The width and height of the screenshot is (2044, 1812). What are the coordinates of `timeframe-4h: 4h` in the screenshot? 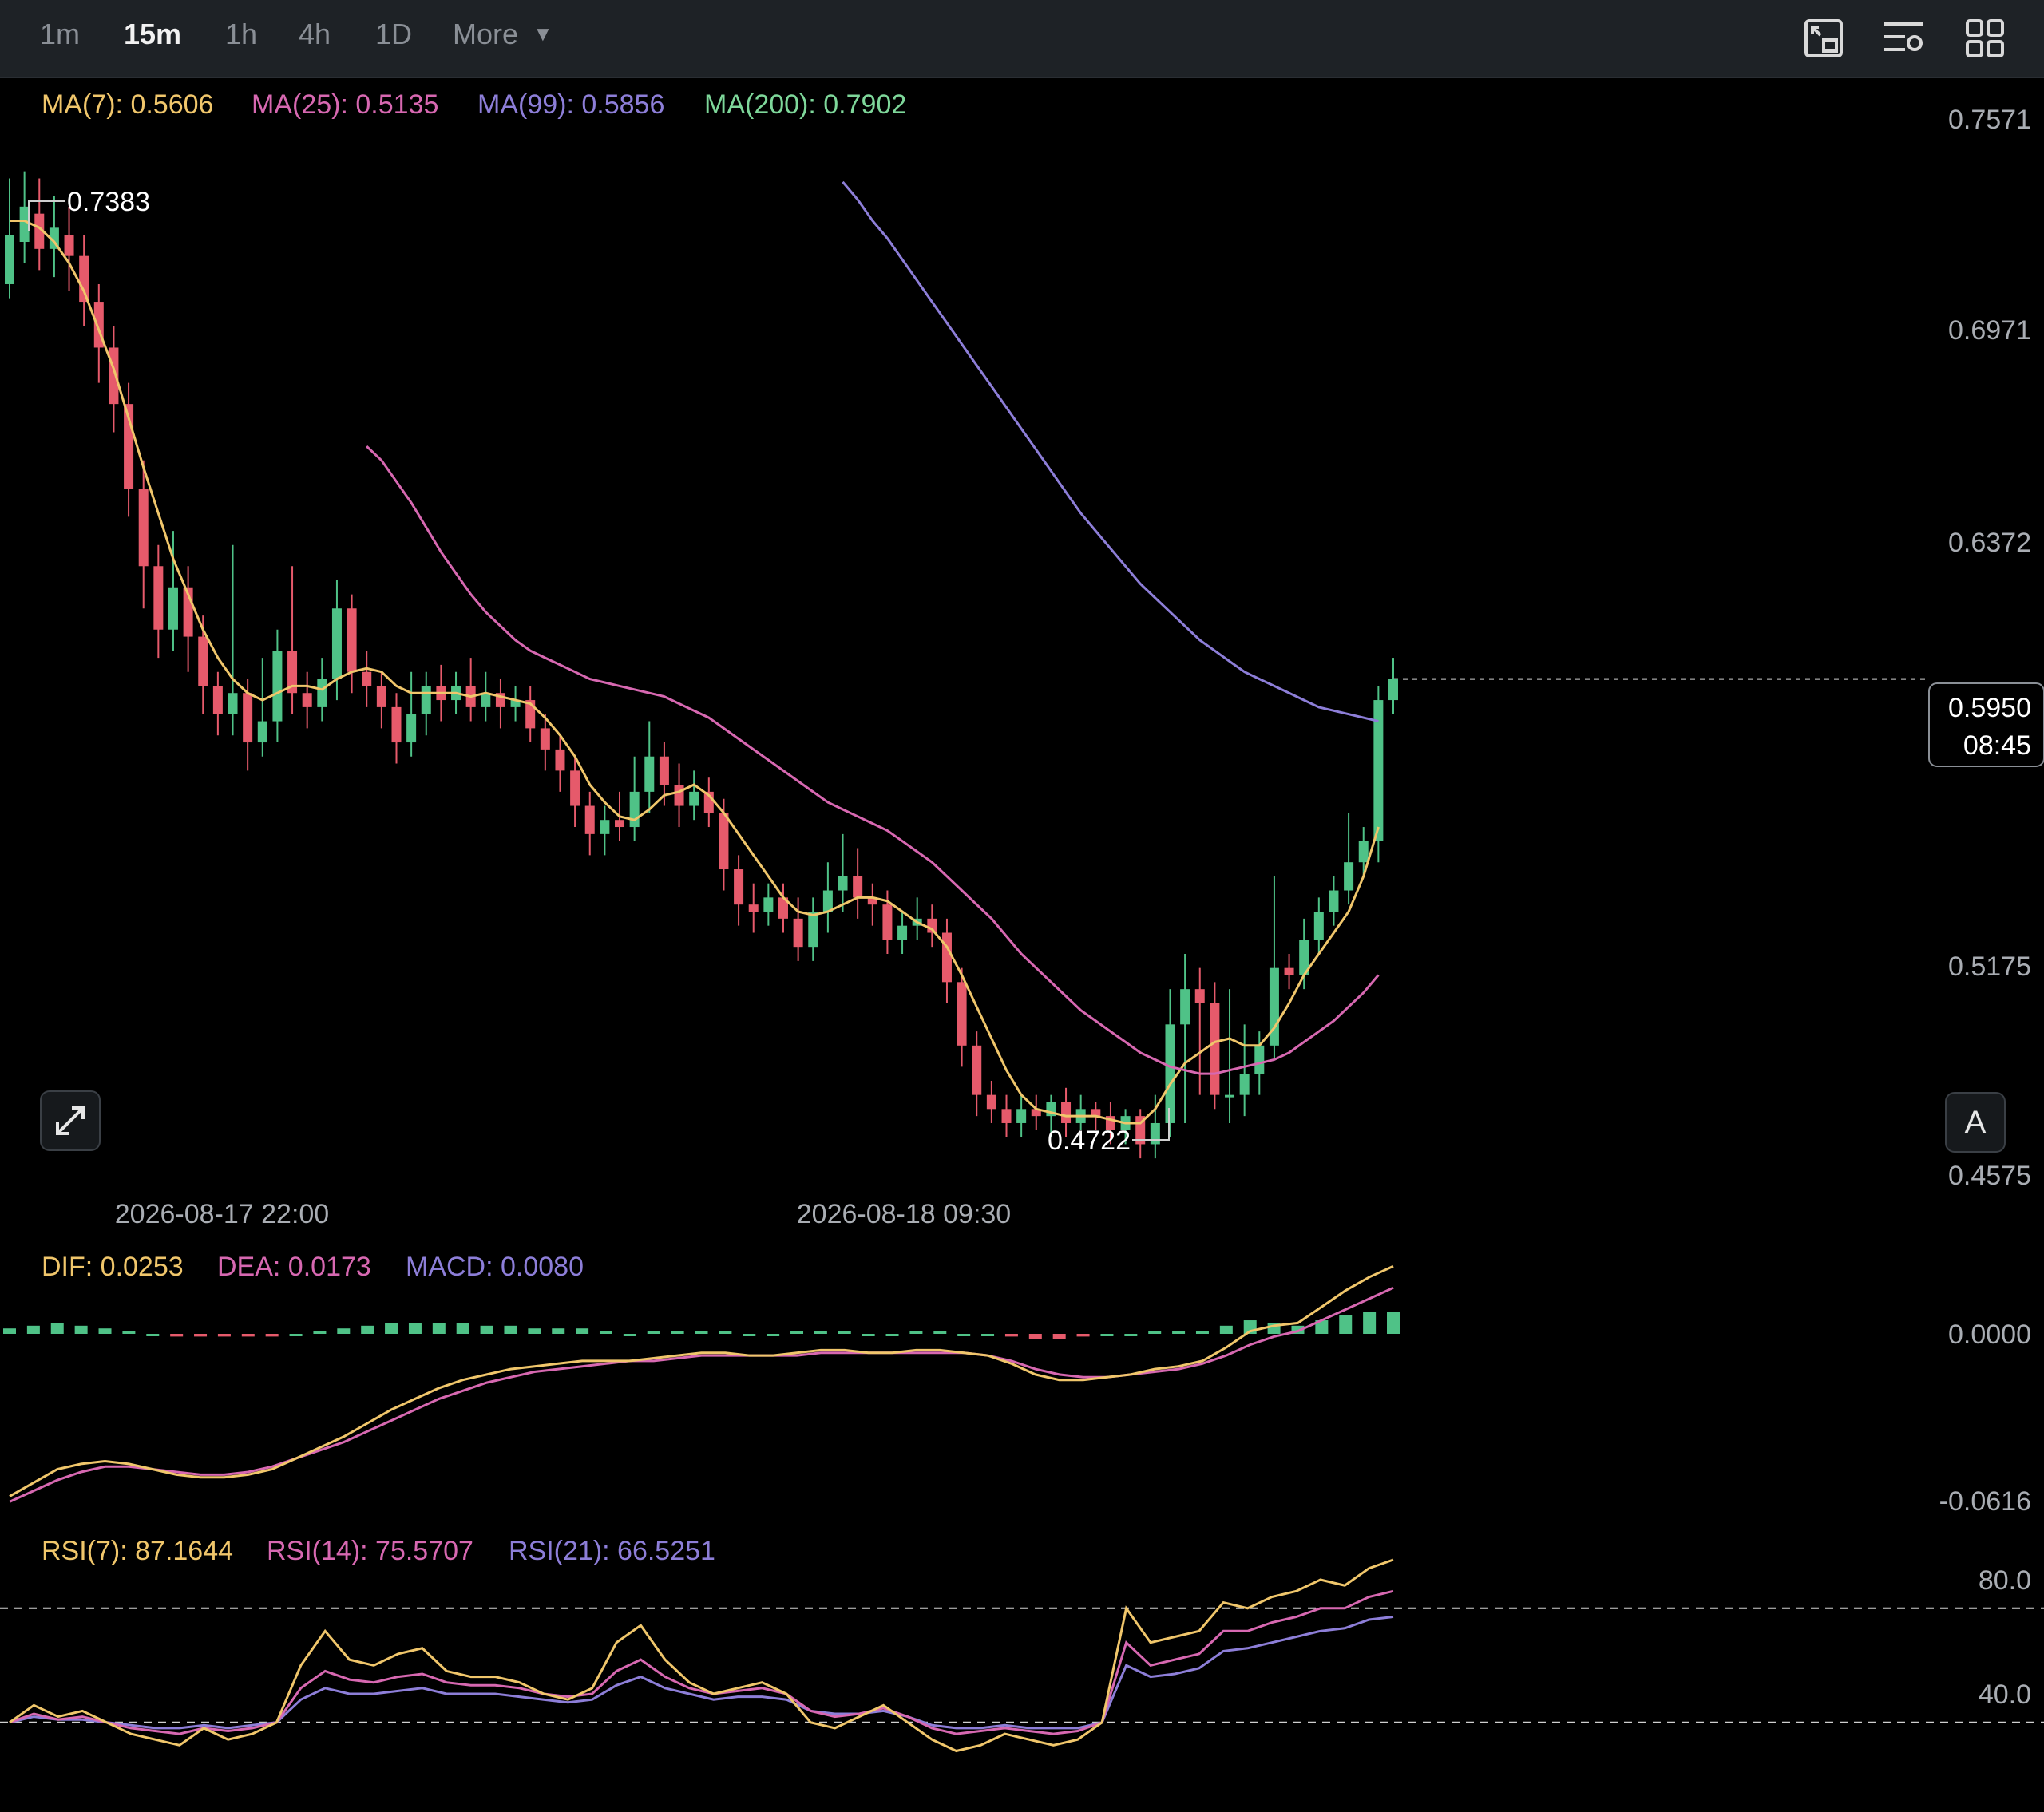 It's located at (315, 34).